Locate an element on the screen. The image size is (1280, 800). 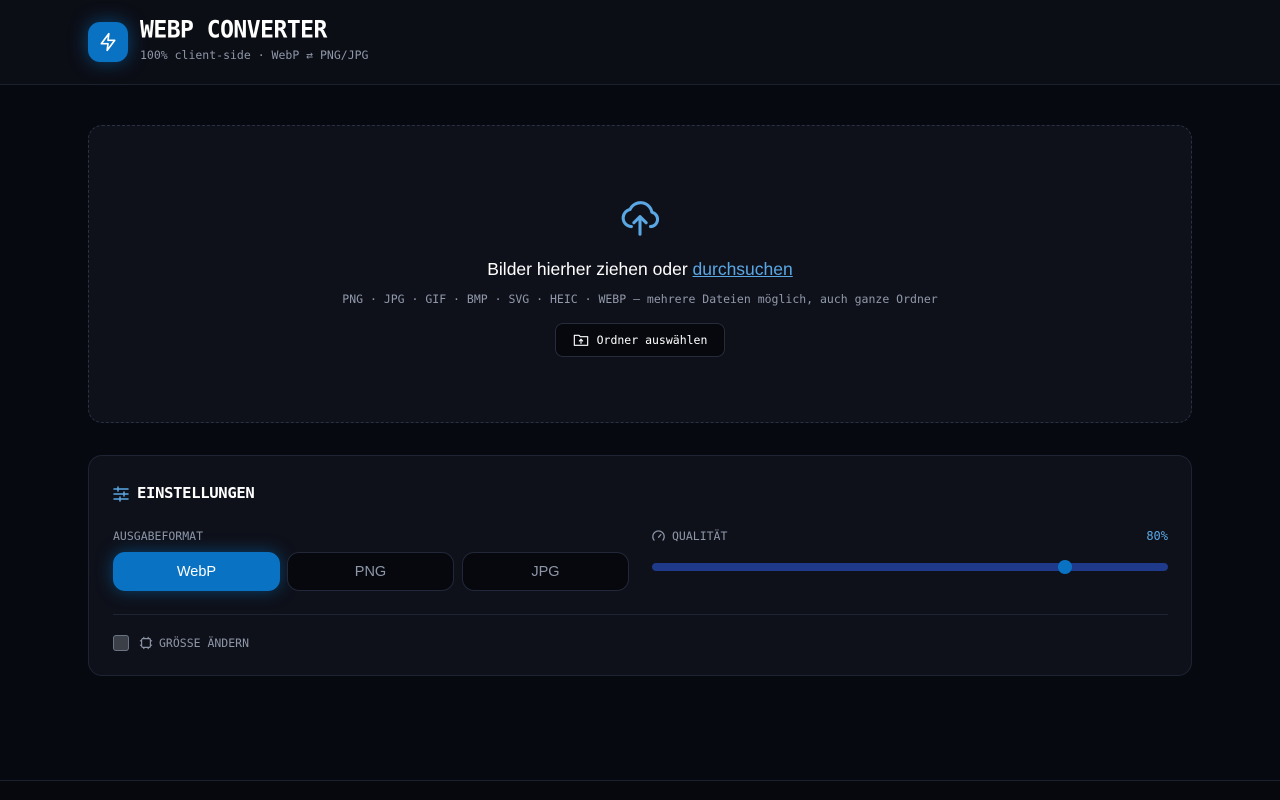
lightning-icon is located at coordinates (108, 42).